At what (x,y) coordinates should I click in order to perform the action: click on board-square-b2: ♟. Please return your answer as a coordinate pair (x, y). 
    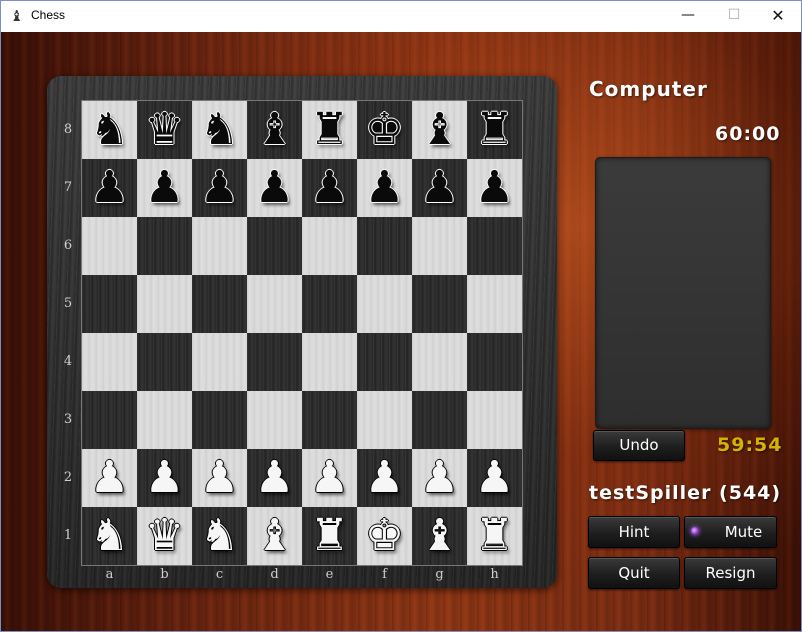
    Looking at the image, I should click on (164, 478).